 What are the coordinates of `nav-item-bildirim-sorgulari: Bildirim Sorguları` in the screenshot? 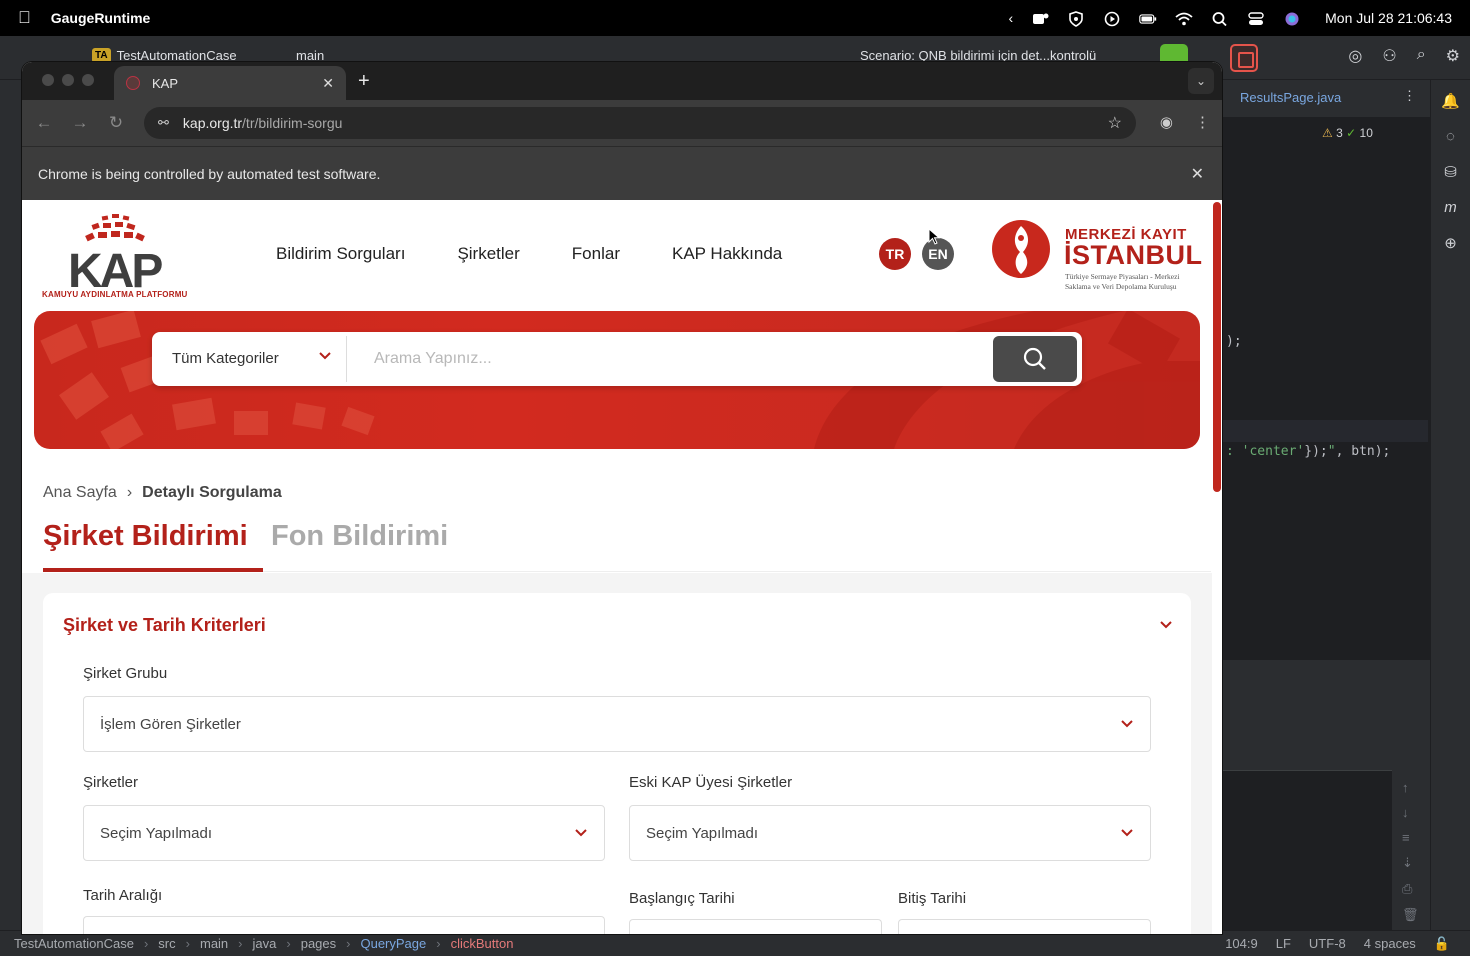 It's located at (340, 254).